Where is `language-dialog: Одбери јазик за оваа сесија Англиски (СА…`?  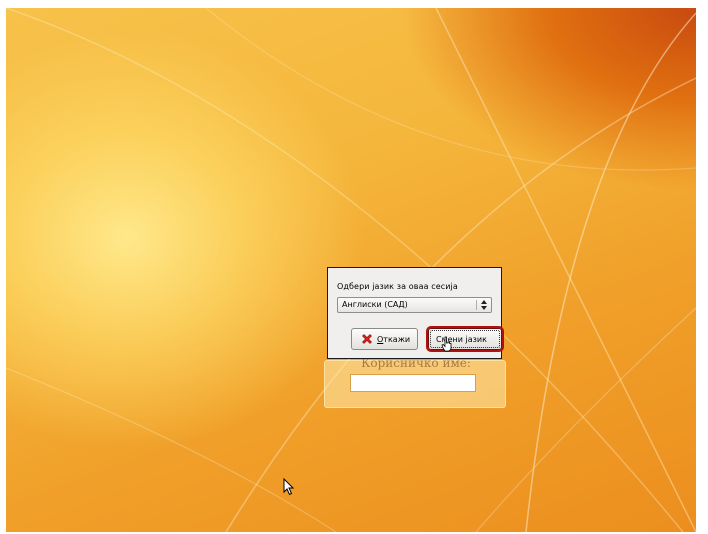 language-dialog: Одбери јазик за оваа сесија Англиски (СА… is located at coordinates (415, 313).